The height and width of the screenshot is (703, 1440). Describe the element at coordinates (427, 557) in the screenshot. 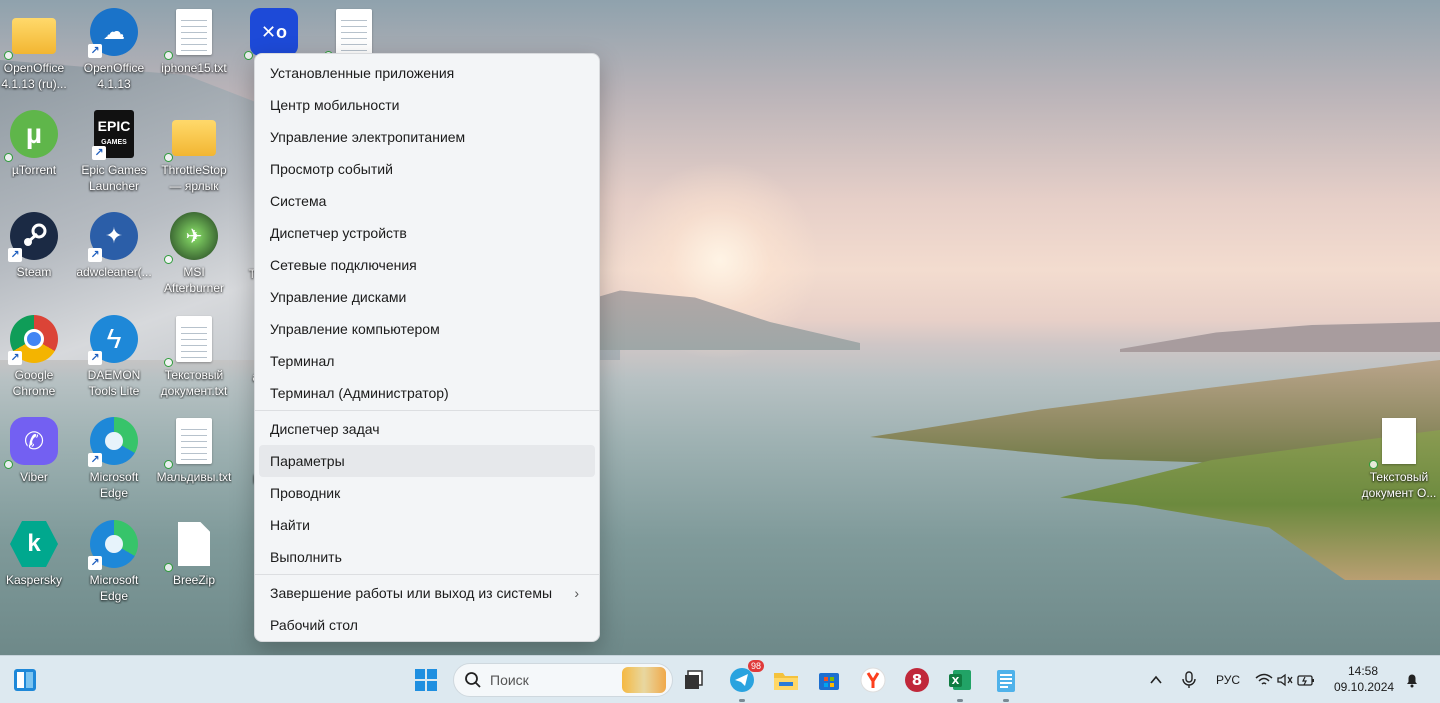

I see `menu-item-run: Выполнить` at that location.